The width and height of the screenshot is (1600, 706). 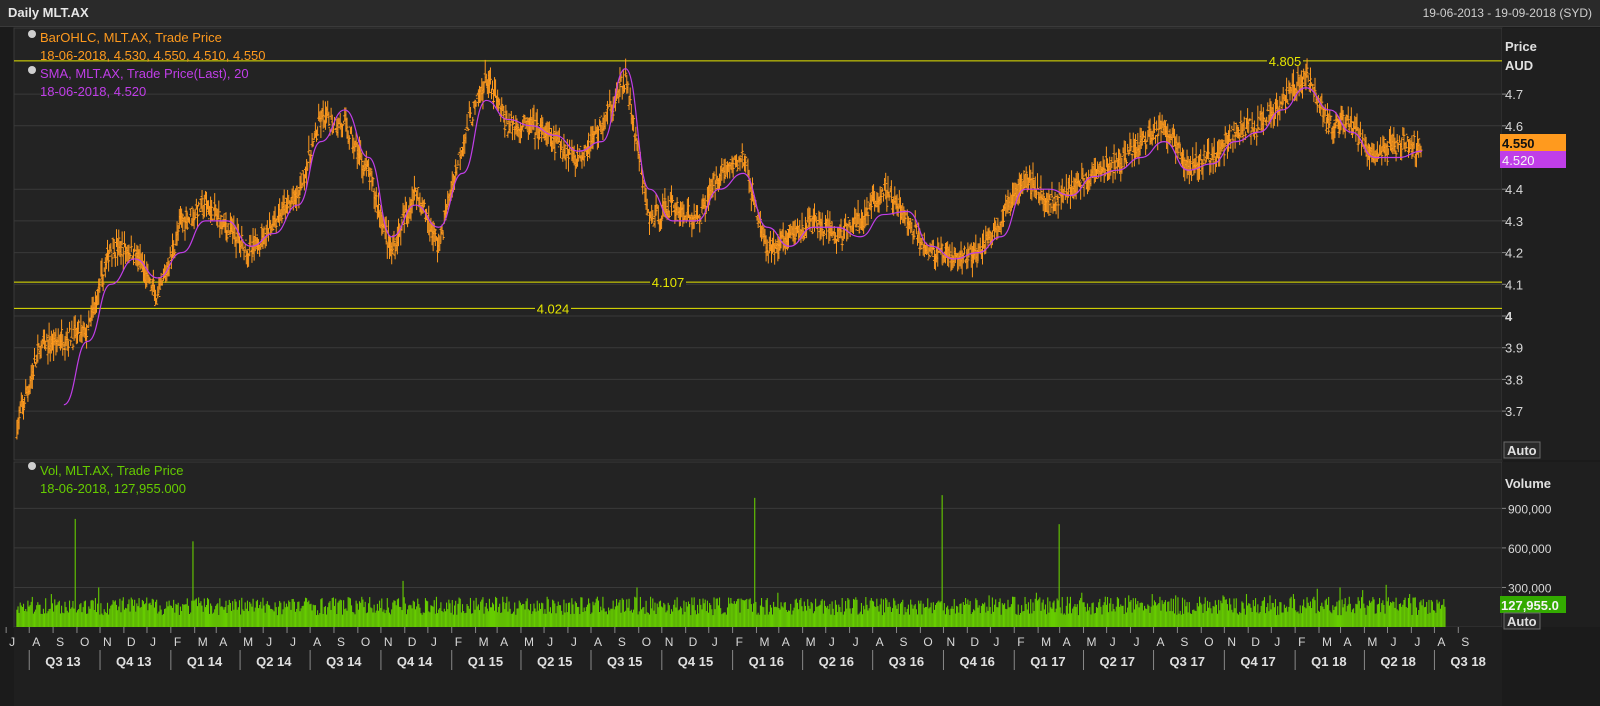 I want to click on price-tick-label: 4.1, so click(x=1514, y=284).